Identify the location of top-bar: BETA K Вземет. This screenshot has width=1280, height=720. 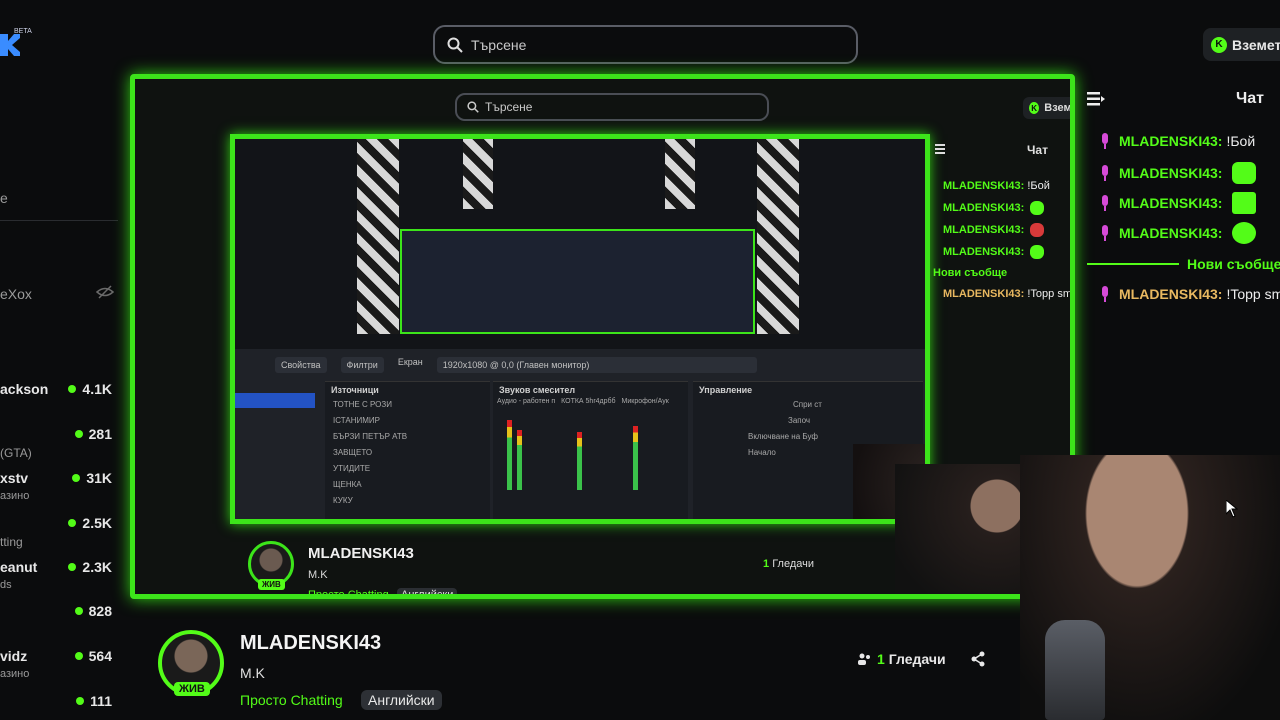
(640, 40).